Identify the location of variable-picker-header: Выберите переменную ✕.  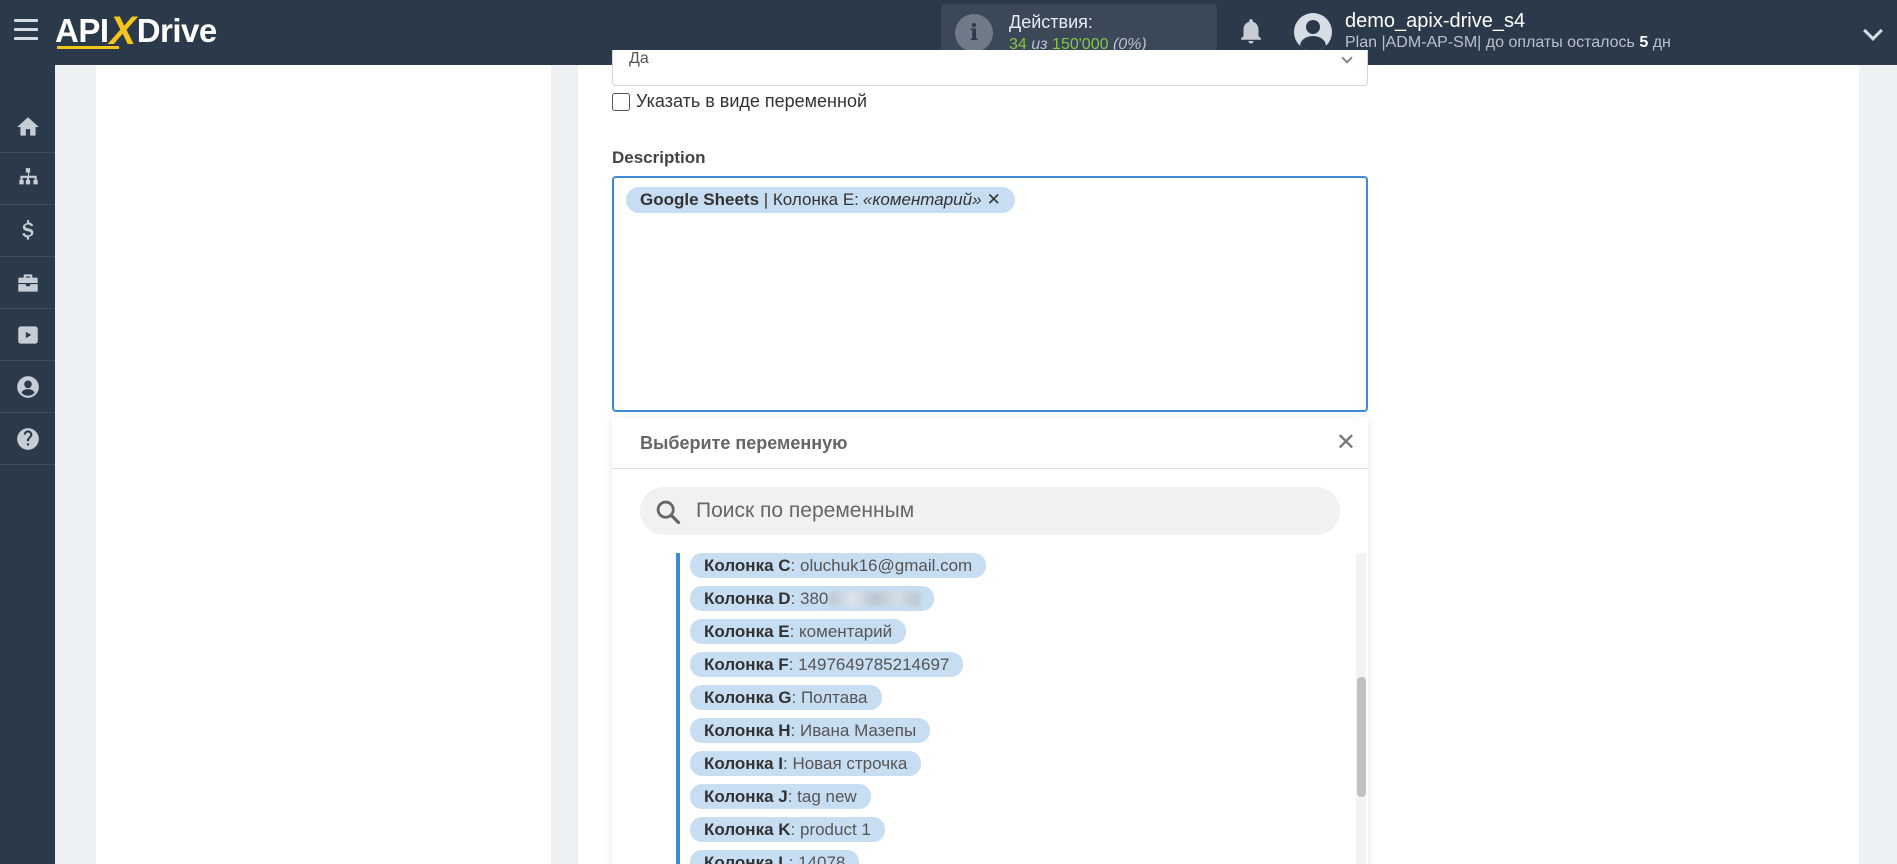
(990, 443).